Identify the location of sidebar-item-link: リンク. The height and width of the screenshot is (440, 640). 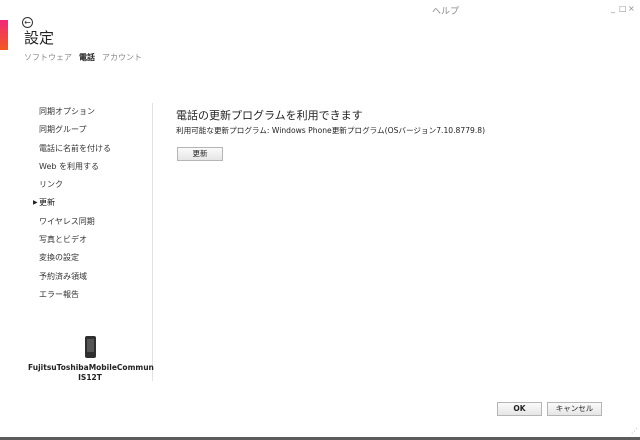
(90, 185).